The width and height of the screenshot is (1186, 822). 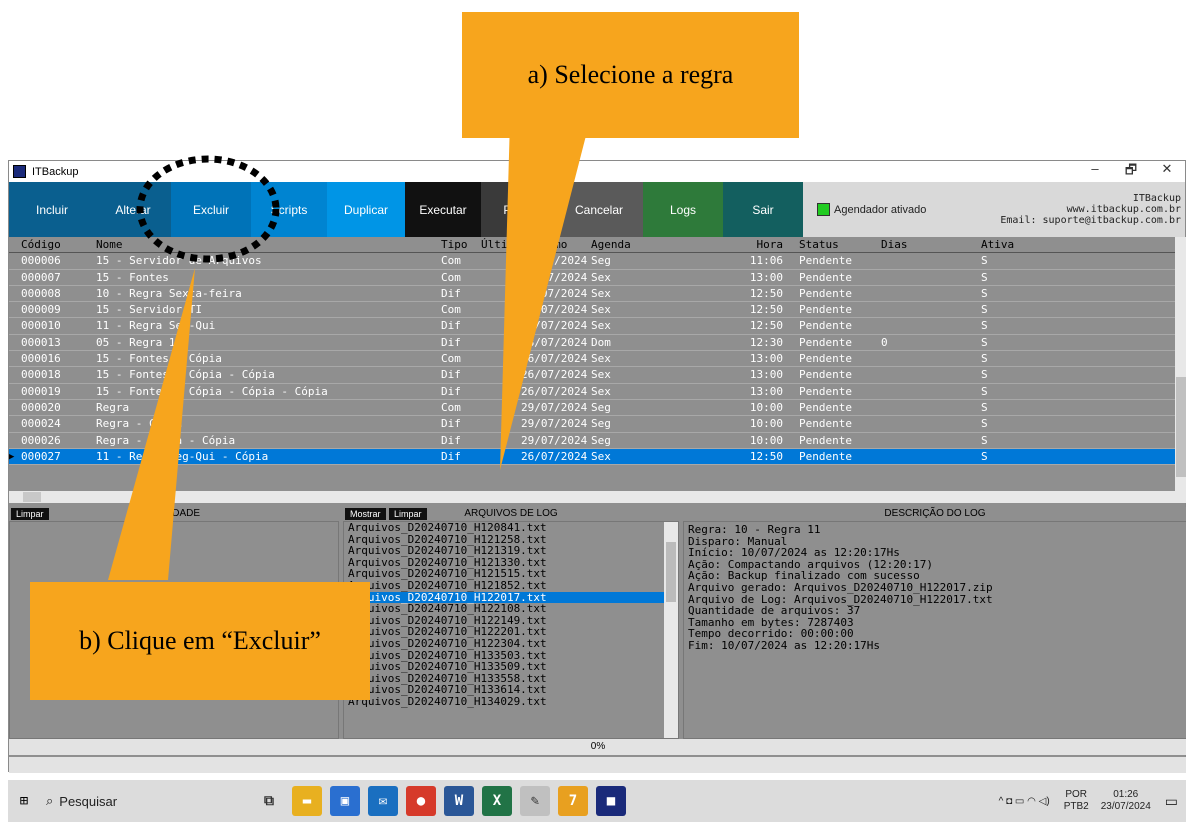 What do you see at coordinates (50, 800) in the screenshot?
I see `search-icon: ⌕` at bounding box center [50, 800].